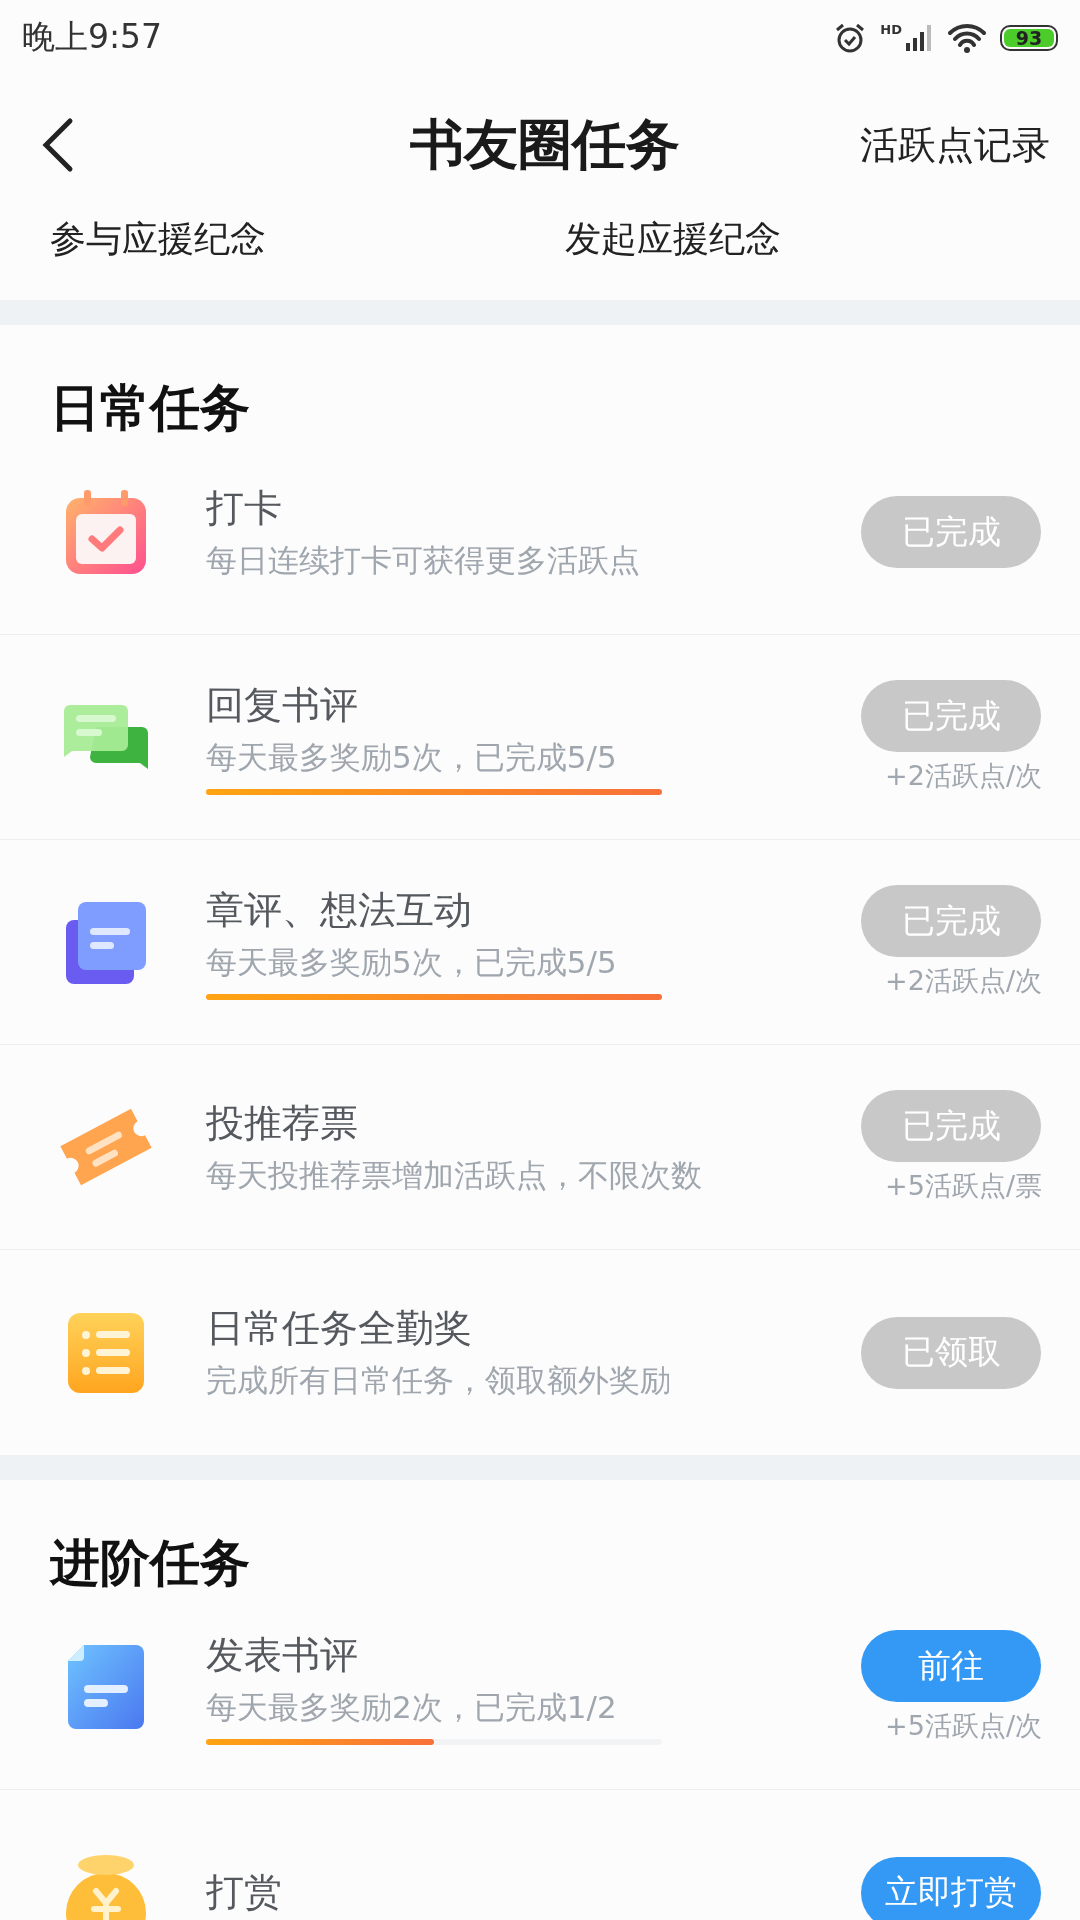 The width and height of the screenshot is (1080, 1920). I want to click on page-title: 书友圈任务, so click(545, 145).